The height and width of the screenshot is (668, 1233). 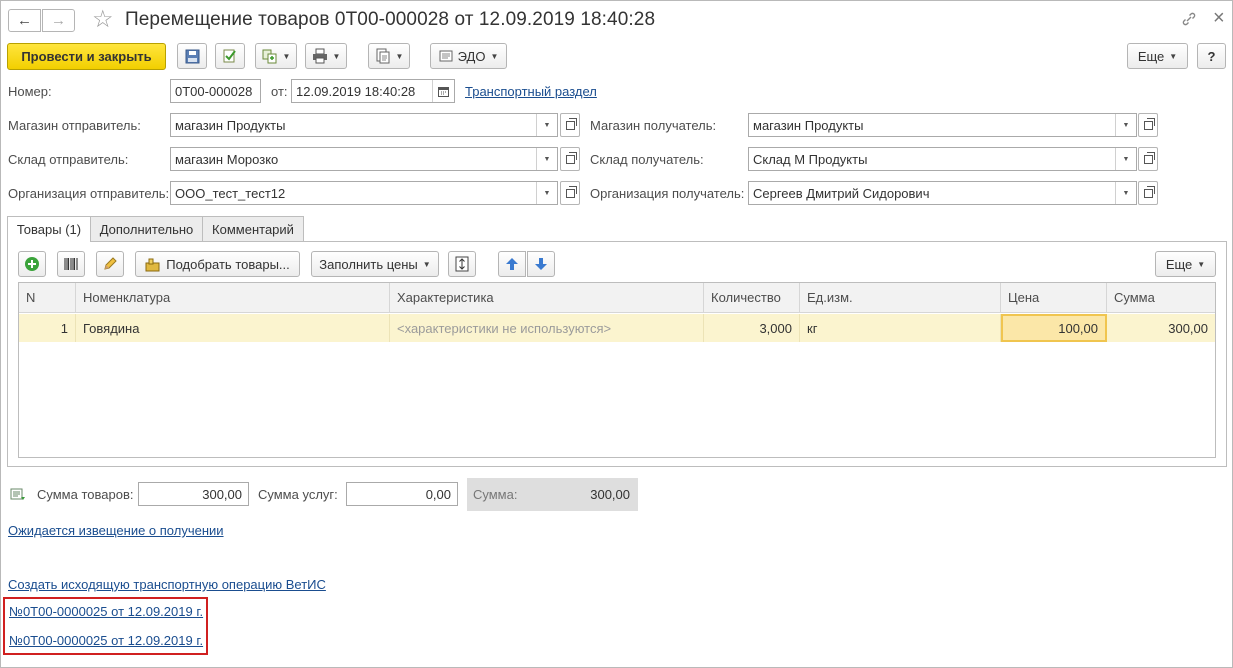 What do you see at coordinates (71, 264) in the screenshot?
I see `barcode-button` at bounding box center [71, 264].